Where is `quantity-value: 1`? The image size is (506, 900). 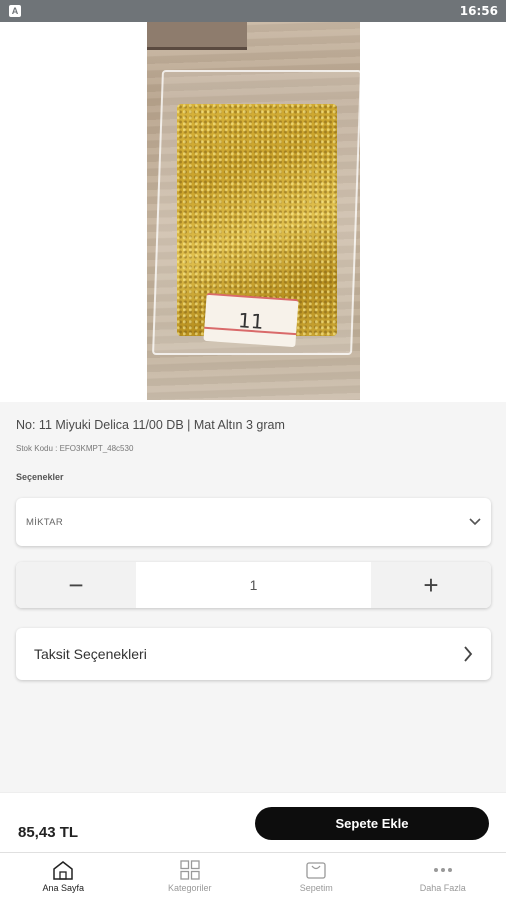 quantity-value: 1 is located at coordinates (253, 585).